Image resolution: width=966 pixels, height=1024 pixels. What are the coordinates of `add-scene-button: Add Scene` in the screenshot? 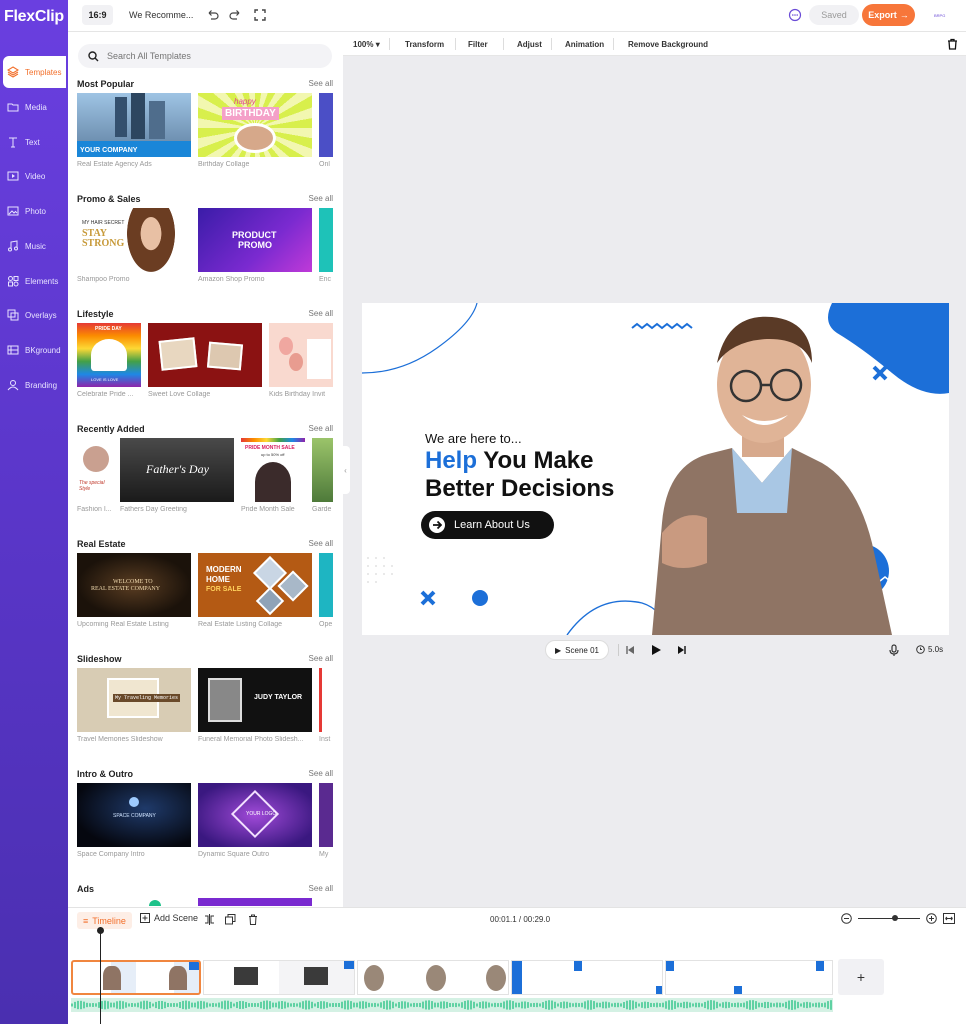 It's located at (169, 918).